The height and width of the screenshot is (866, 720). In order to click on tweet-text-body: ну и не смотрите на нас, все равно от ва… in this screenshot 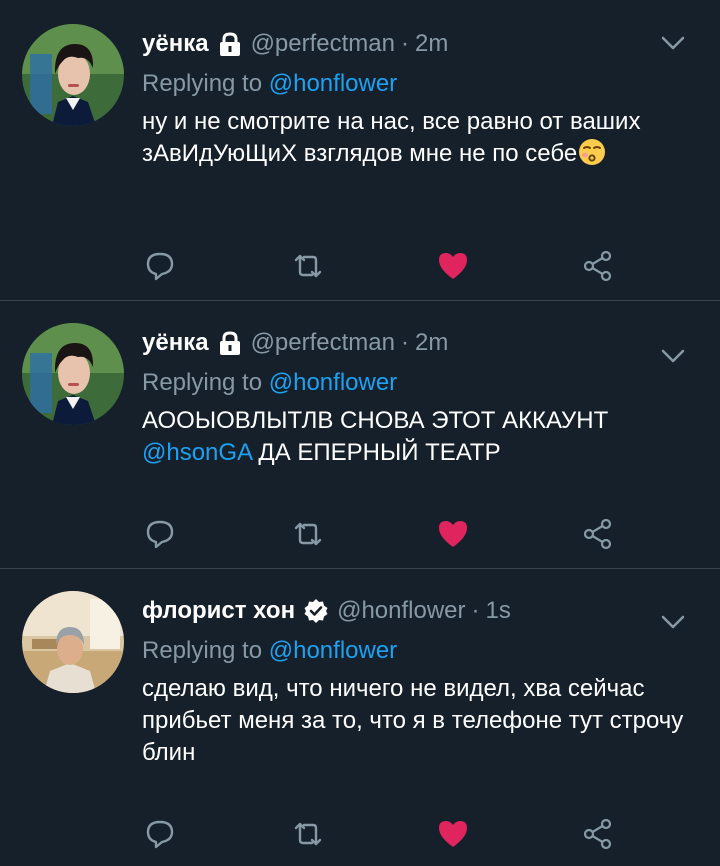, I will do `click(395, 137)`.